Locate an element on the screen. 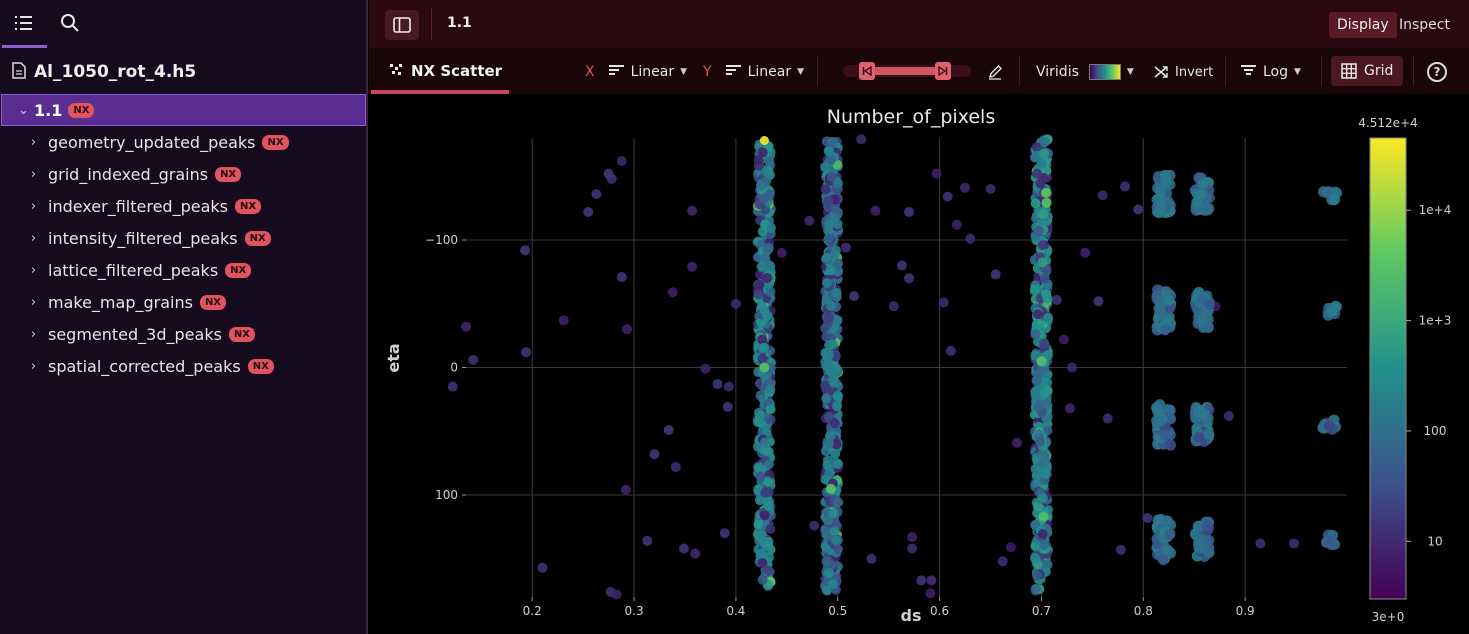 The width and height of the screenshot is (1469, 634). tree-item: › make_map_grains NX is located at coordinates (183, 302).